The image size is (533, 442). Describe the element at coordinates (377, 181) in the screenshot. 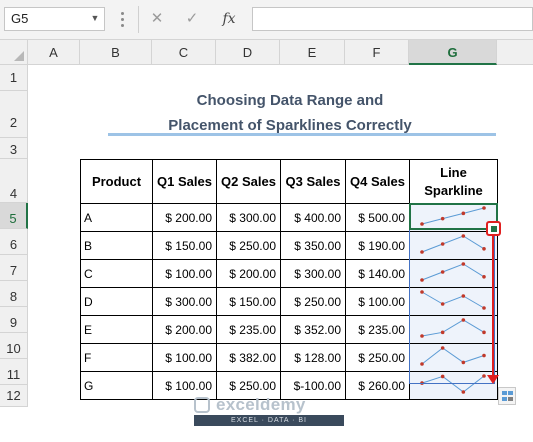

I see `header-q4: Q4 Sales` at that location.